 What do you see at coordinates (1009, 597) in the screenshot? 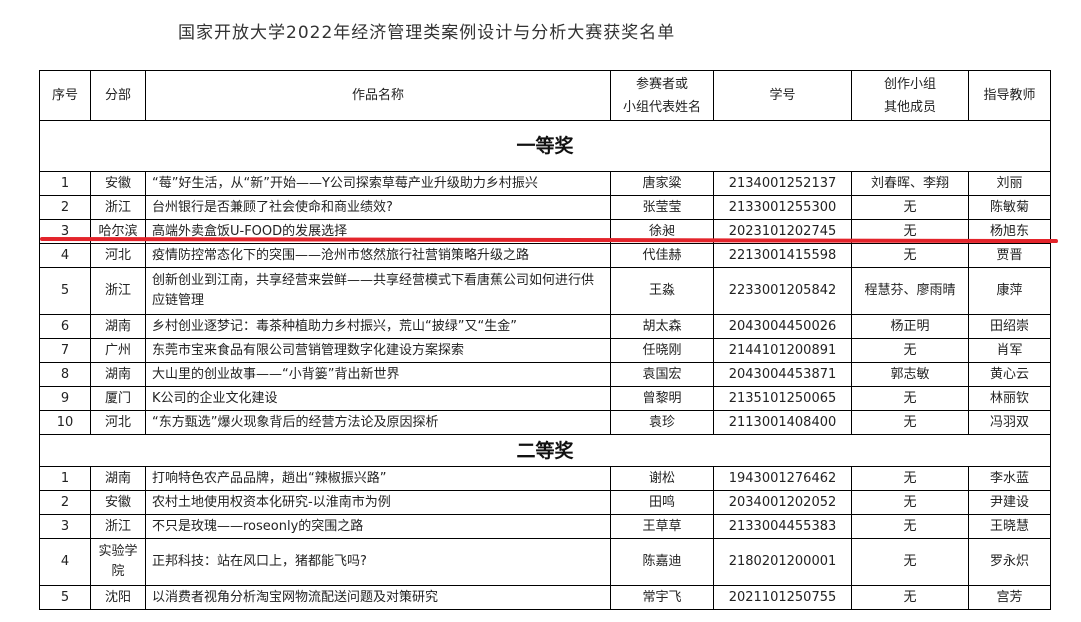
I see `cell-teacher: 宫芳` at bounding box center [1009, 597].